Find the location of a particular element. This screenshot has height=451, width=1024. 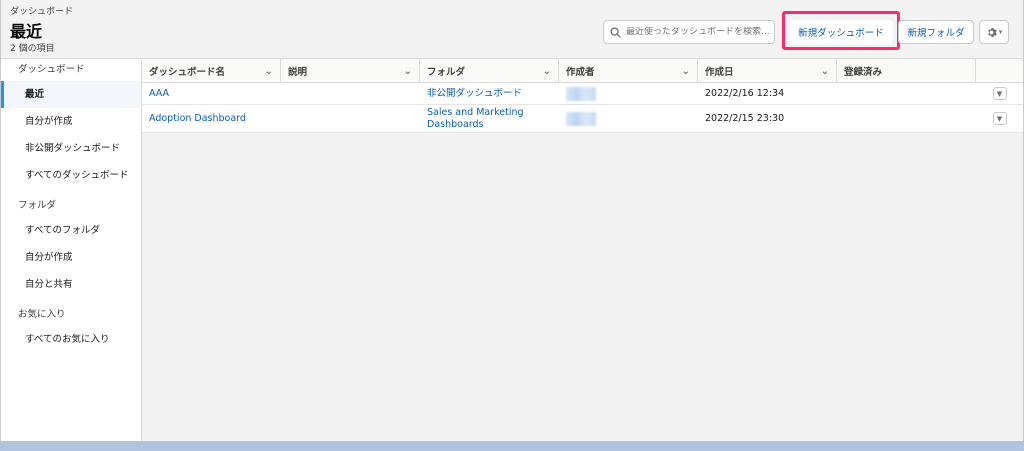

sidebar-heading-folders: フォルダ is located at coordinates (37, 205).